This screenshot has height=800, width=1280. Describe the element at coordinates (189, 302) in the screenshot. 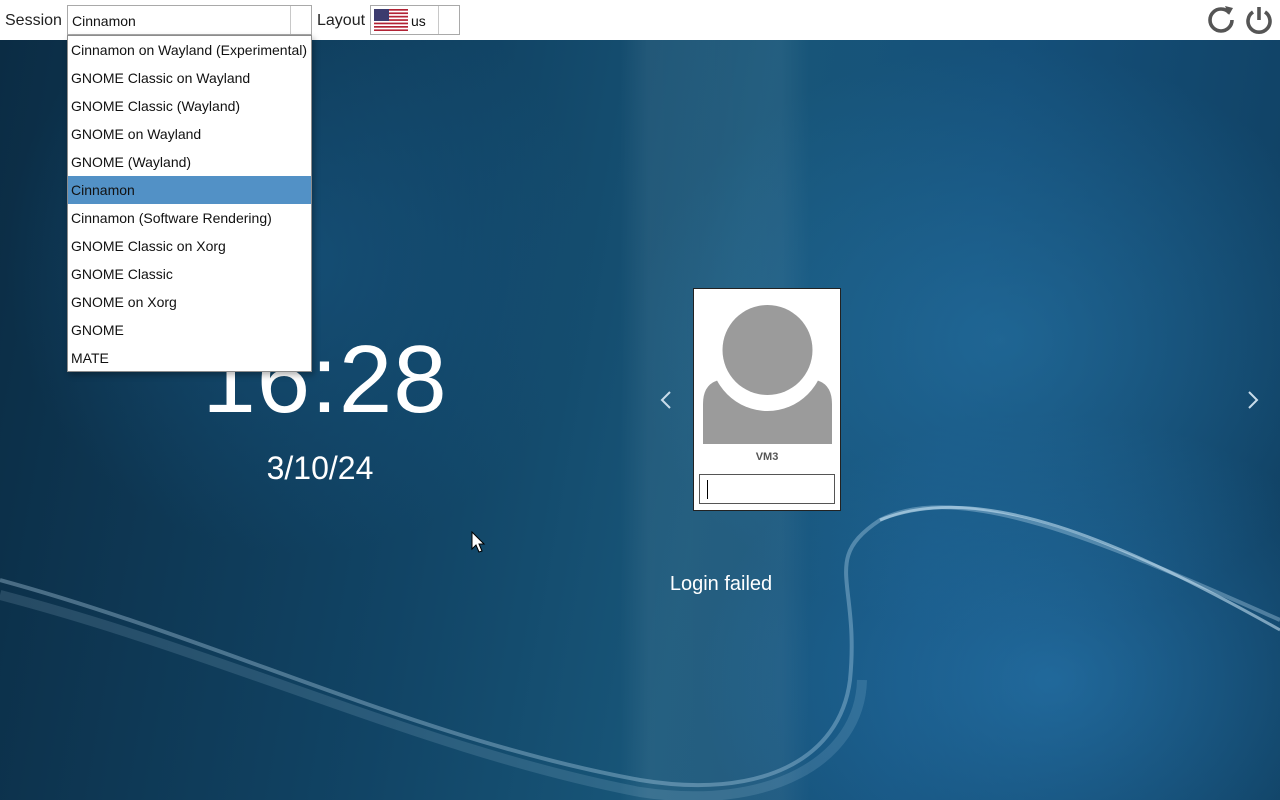

I see `session-option: GNOME on Xorg` at that location.